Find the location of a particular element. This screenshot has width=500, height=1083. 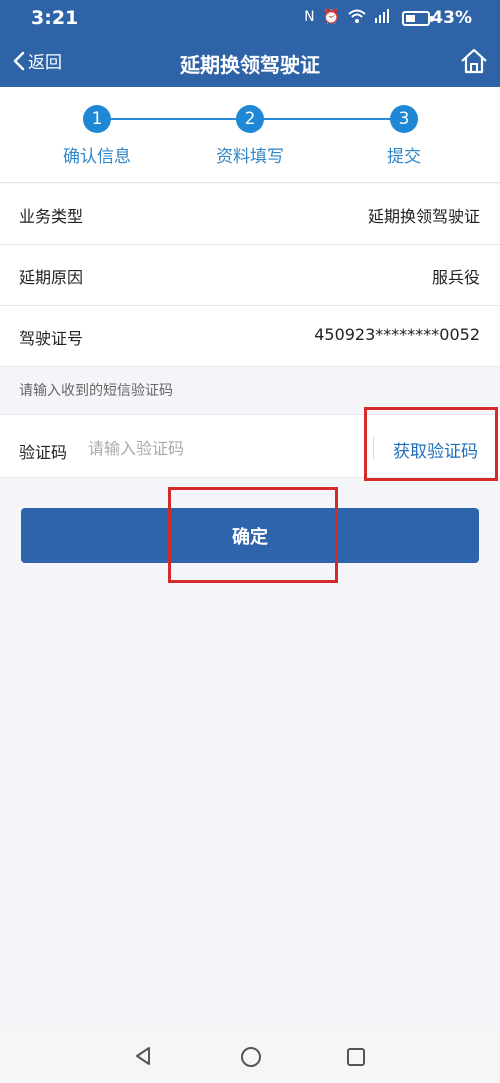

nav-header: 返回 延期换领驾驶证 is located at coordinates (250, 62).